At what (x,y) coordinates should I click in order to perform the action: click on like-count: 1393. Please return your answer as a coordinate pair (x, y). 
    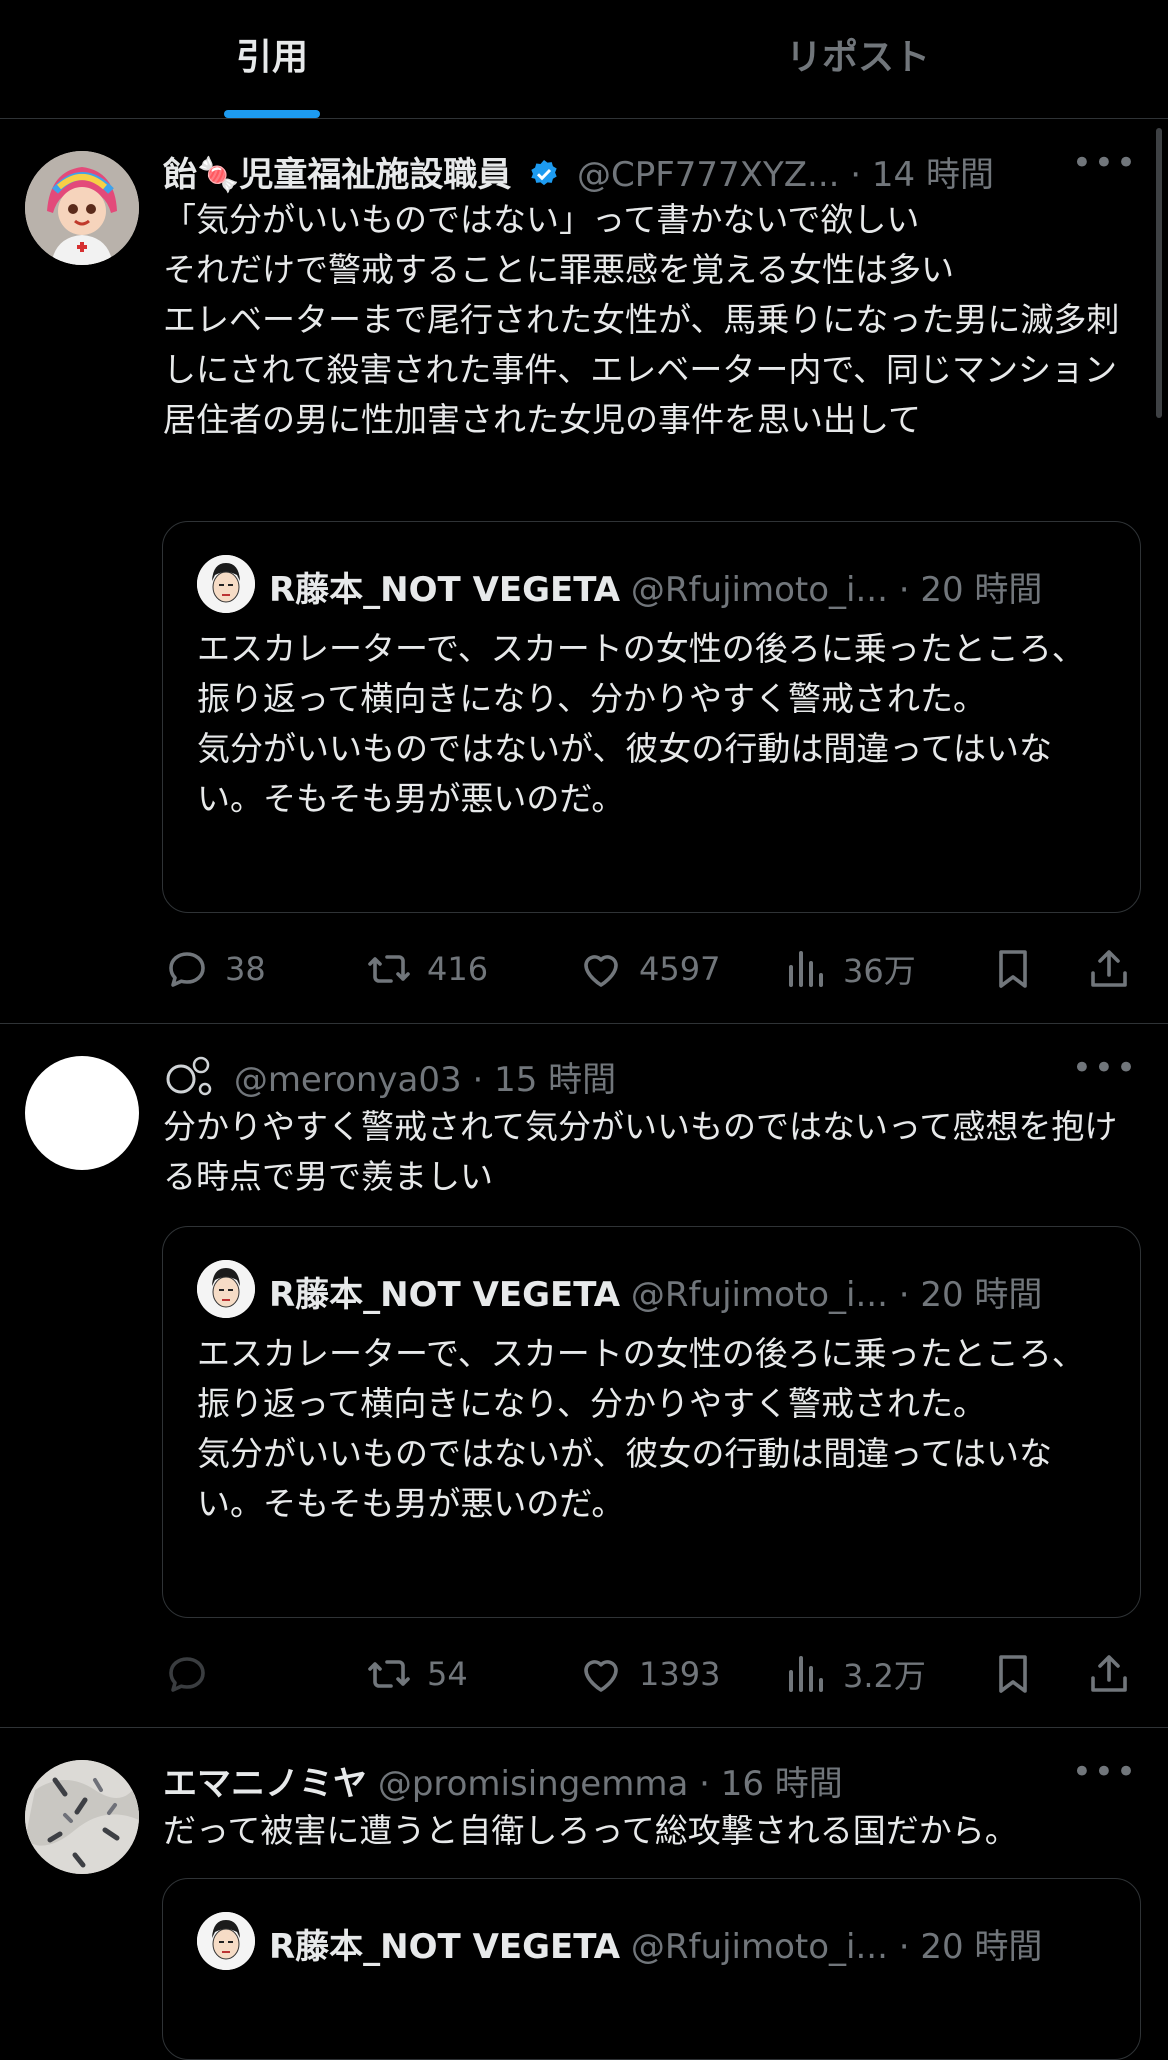
    Looking at the image, I should click on (680, 1674).